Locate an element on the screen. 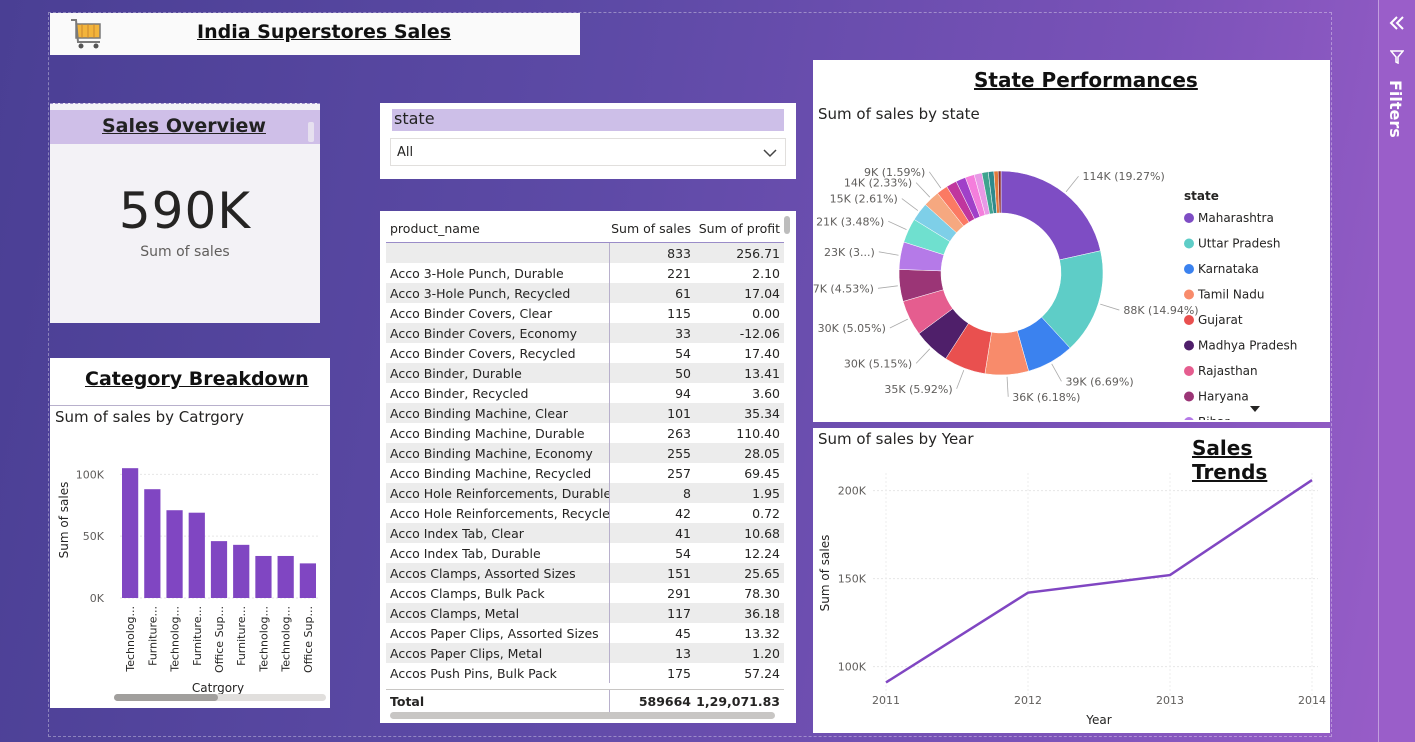 The image size is (1415, 742). legend-label: Rajasthan is located at coordinates (1228, 371).